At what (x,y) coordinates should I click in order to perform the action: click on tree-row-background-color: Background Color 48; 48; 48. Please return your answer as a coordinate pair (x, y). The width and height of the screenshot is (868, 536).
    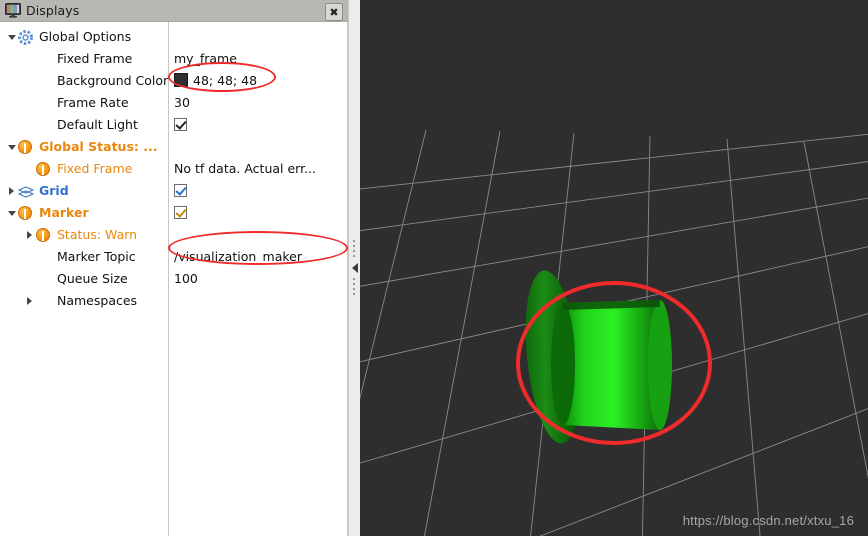
    Looking at the image, I should click on (174, 81).